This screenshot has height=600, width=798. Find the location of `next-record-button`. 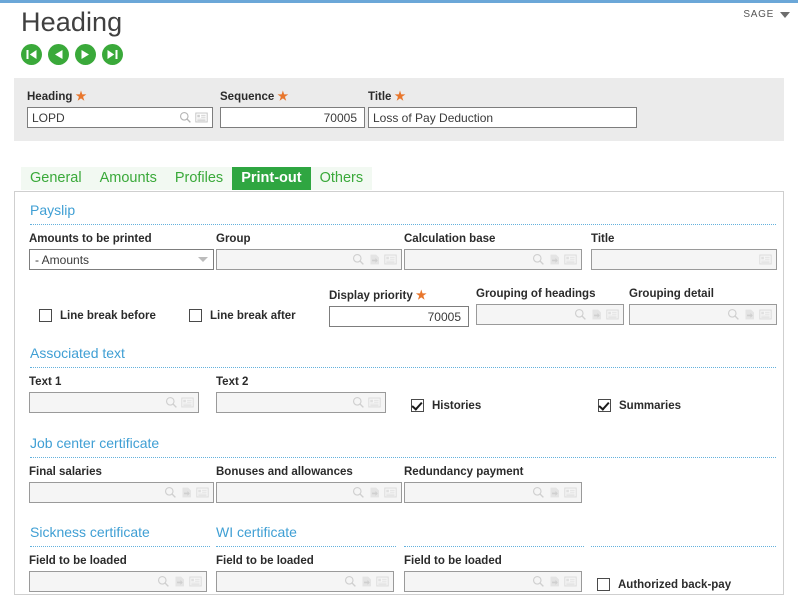

next-record-button is located at coordinates (85, 54).